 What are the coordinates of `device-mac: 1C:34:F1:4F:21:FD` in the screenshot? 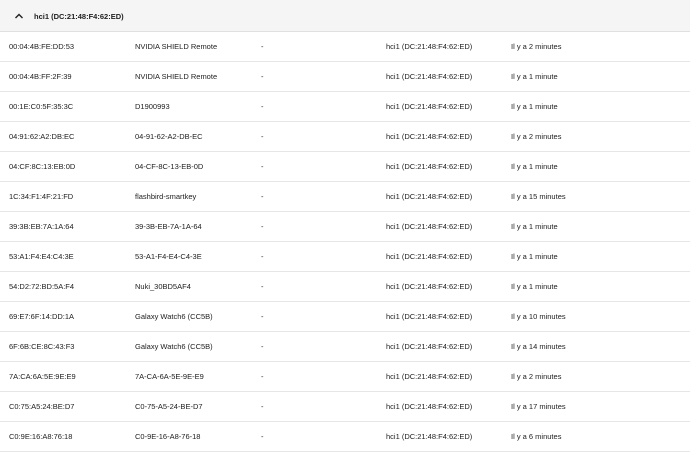 It's located at (41, 196).